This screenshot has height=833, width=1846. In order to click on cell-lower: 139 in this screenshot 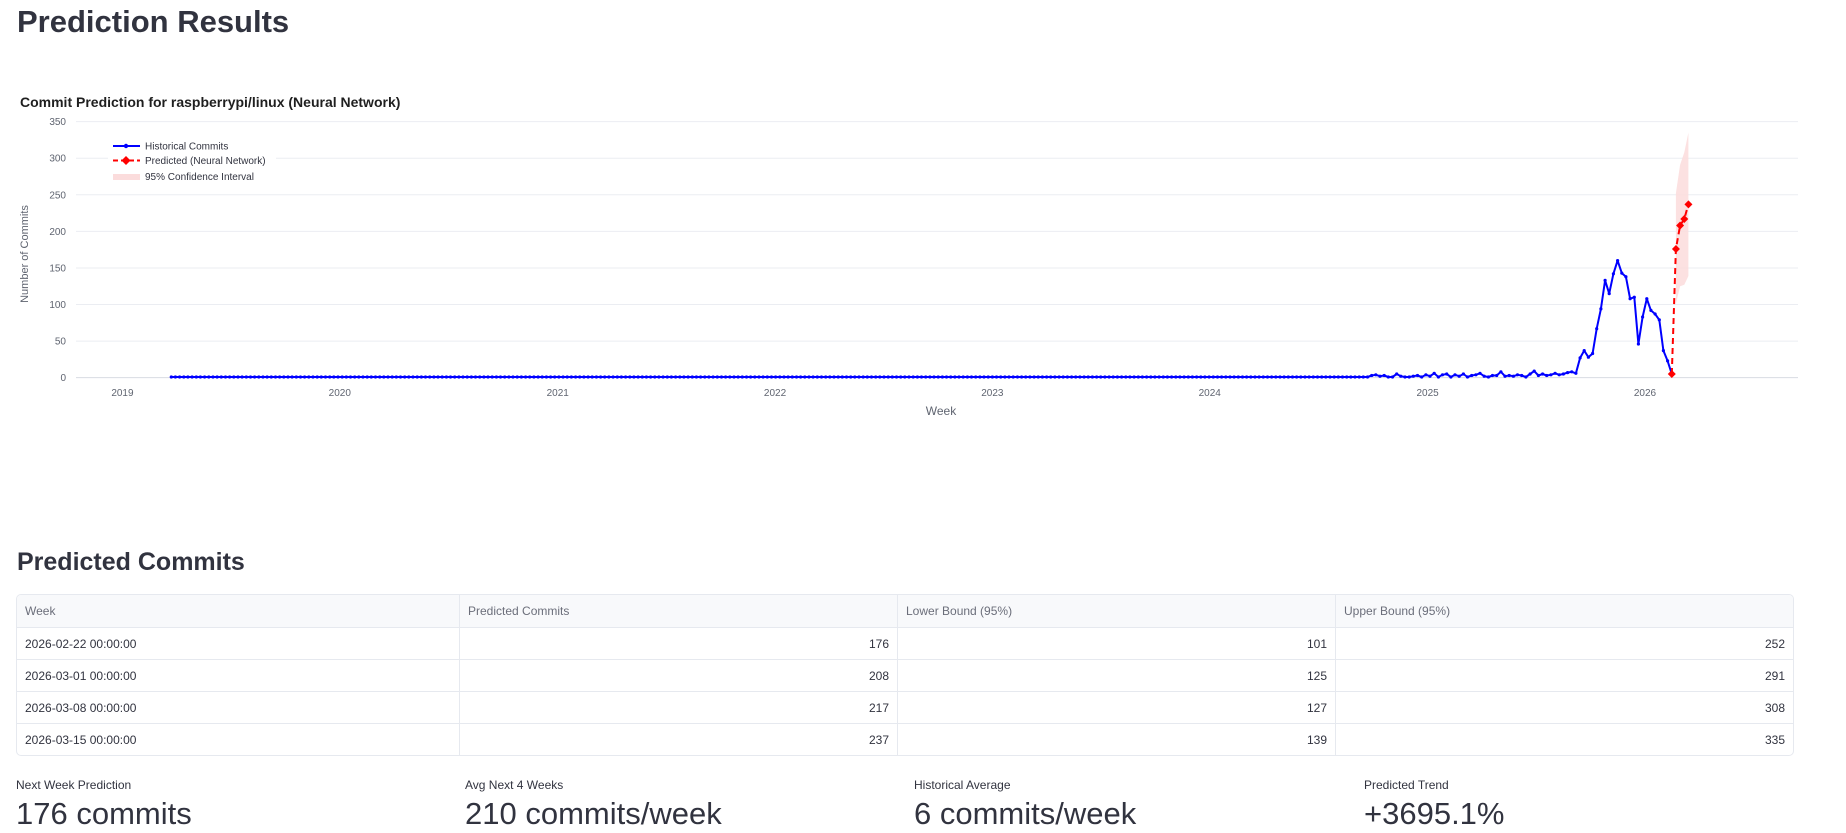, I will do `click(1116, 739)`.